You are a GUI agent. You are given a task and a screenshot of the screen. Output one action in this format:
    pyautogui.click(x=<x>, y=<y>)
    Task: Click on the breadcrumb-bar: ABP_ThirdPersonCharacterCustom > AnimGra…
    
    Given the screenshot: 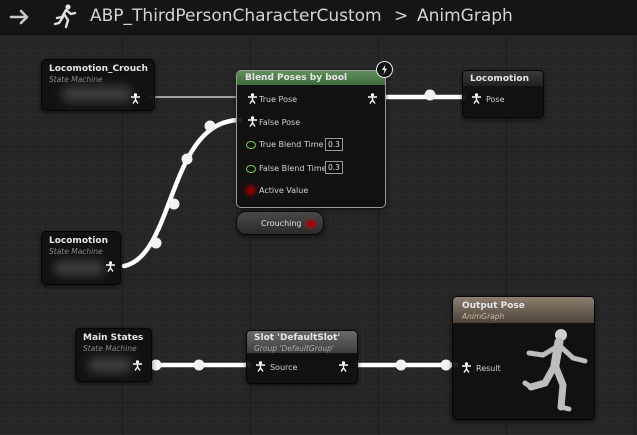 What is the action you would take?
    pyautogui.click(x=318, y=17)
    